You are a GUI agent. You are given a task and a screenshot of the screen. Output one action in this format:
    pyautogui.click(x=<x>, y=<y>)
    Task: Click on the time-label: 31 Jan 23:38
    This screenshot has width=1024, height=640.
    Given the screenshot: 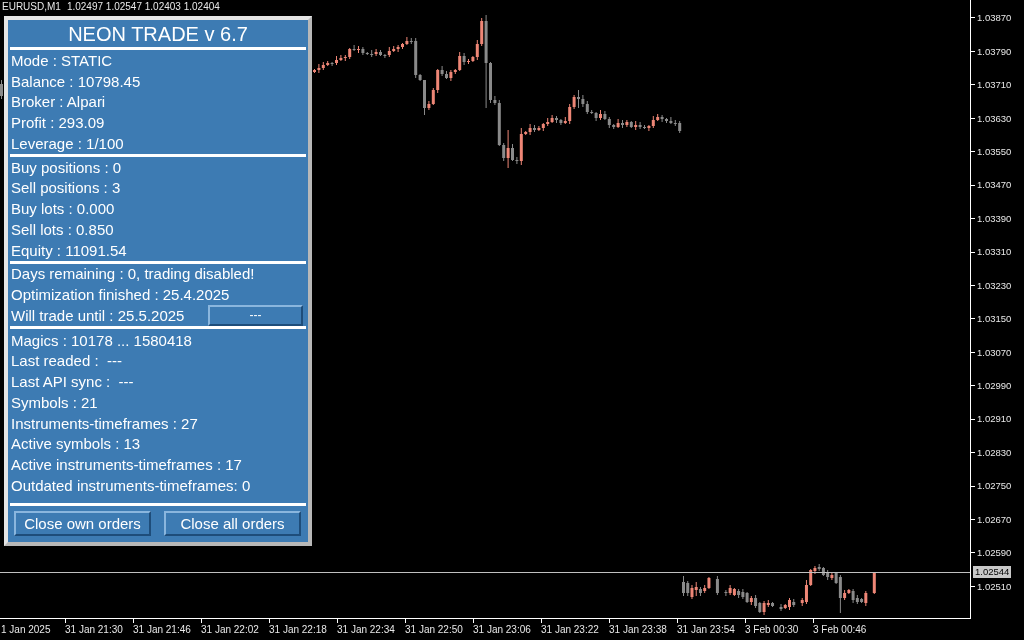 What is the action you would take?
    pyautogui.click(x=638, y=630)
    